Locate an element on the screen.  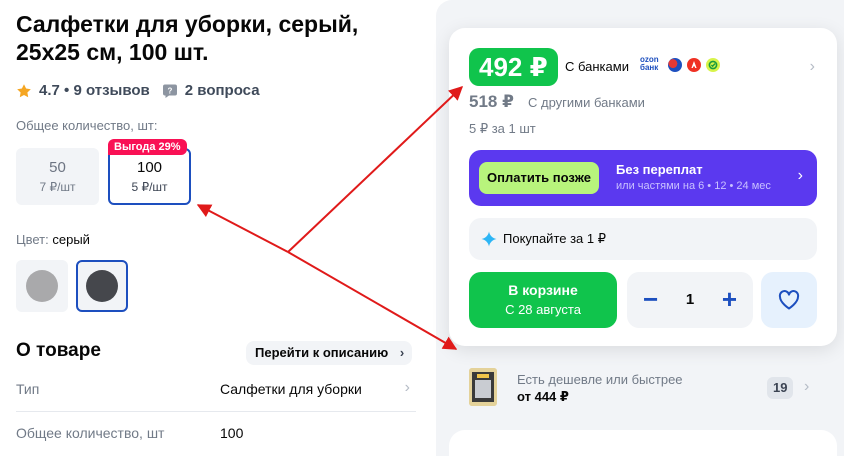
offer-thumbnail is located at coordinates (483, 387).